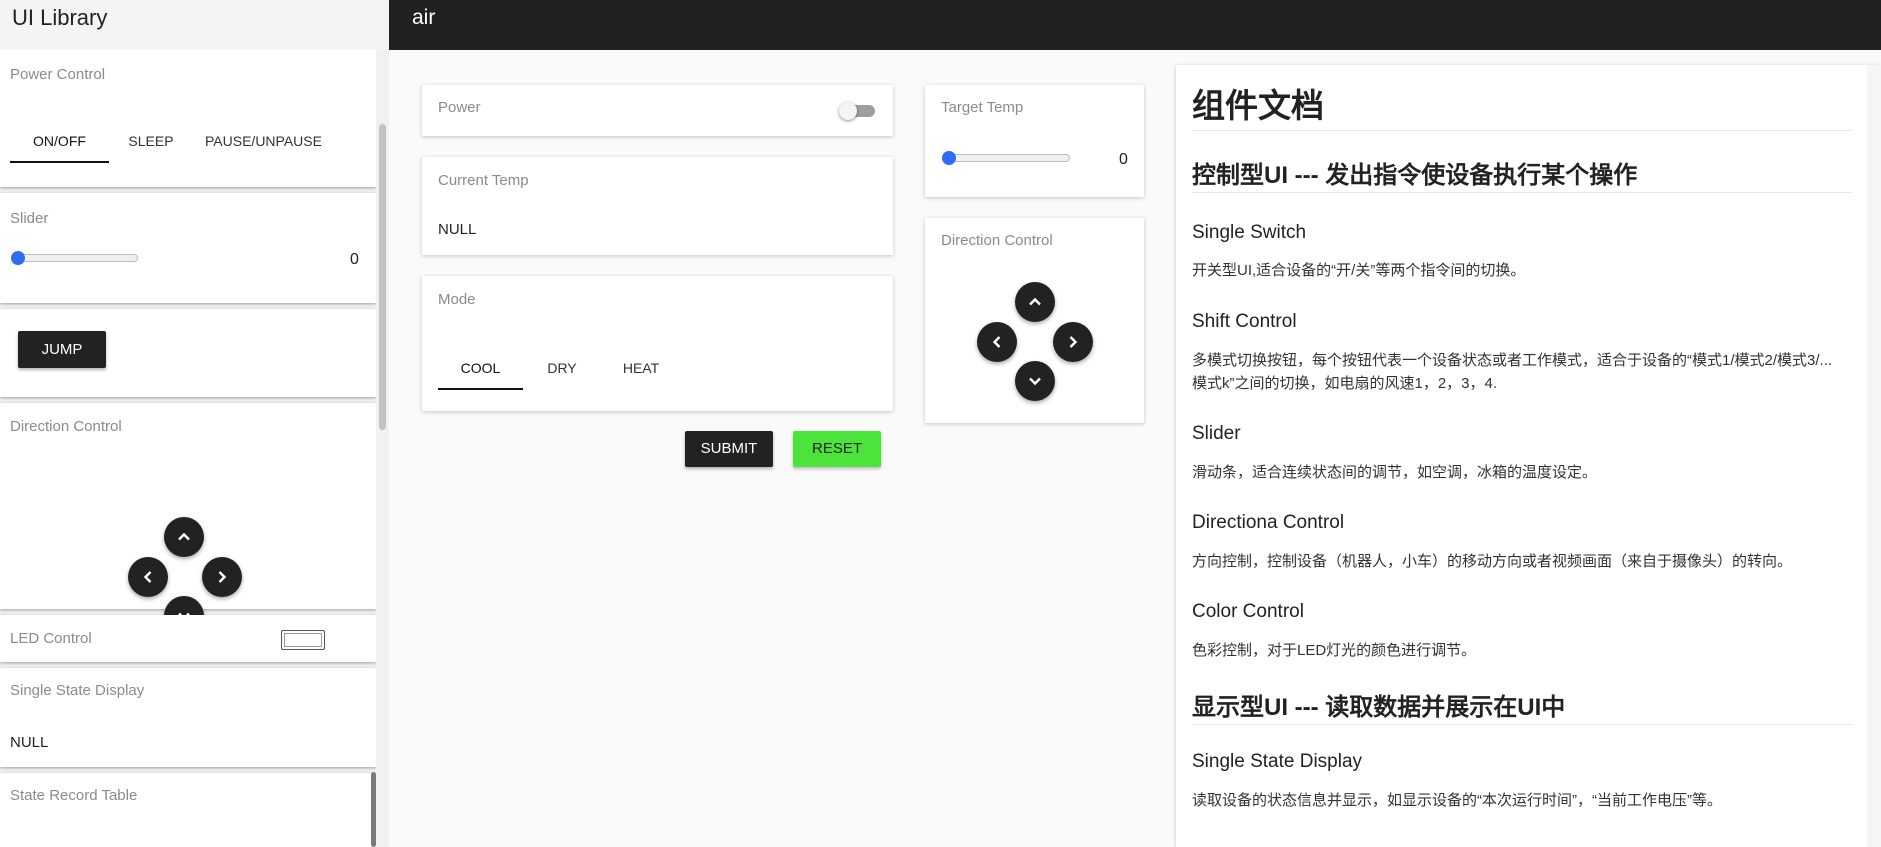 This screenshot has height=847, width=1881. I want to click on tab-dry: DRY, so click(562, 368).